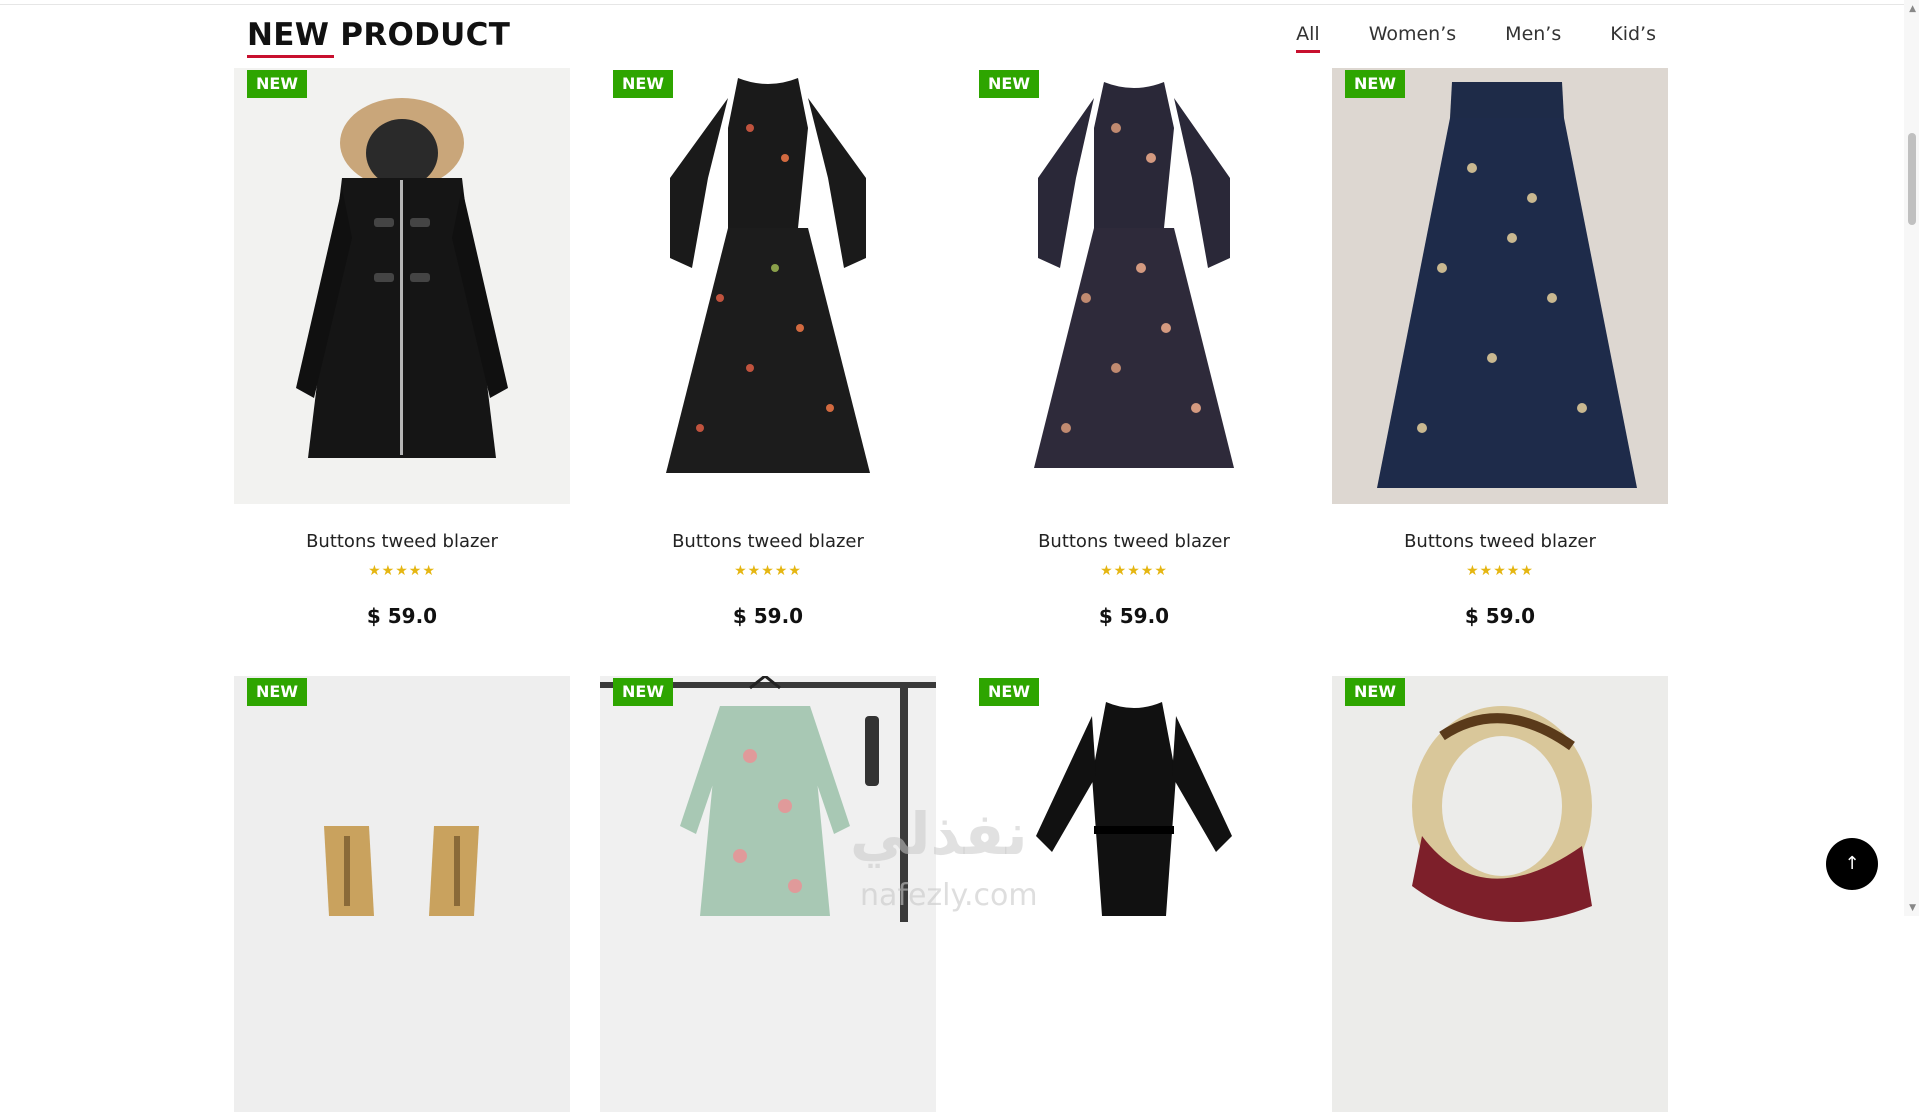  I want to click on navy-floral-skirt-image, so click(1500, 286).